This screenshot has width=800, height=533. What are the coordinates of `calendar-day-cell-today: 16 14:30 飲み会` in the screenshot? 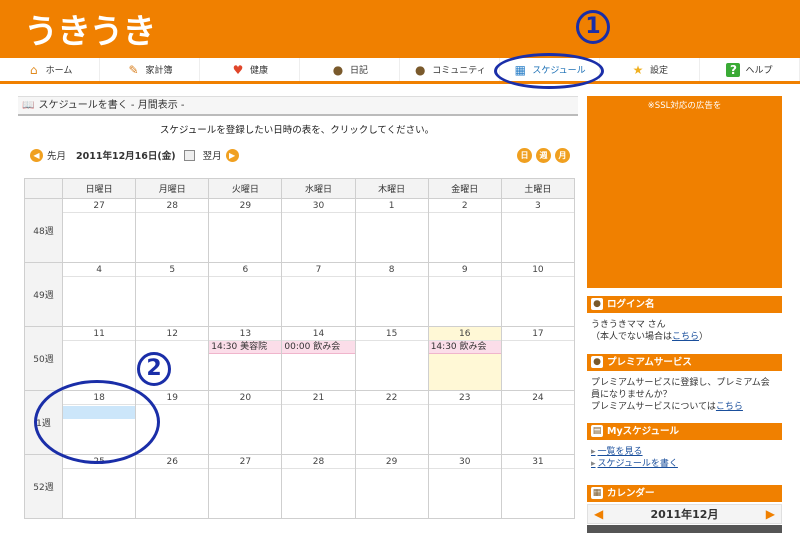 It's located at (464, 358).